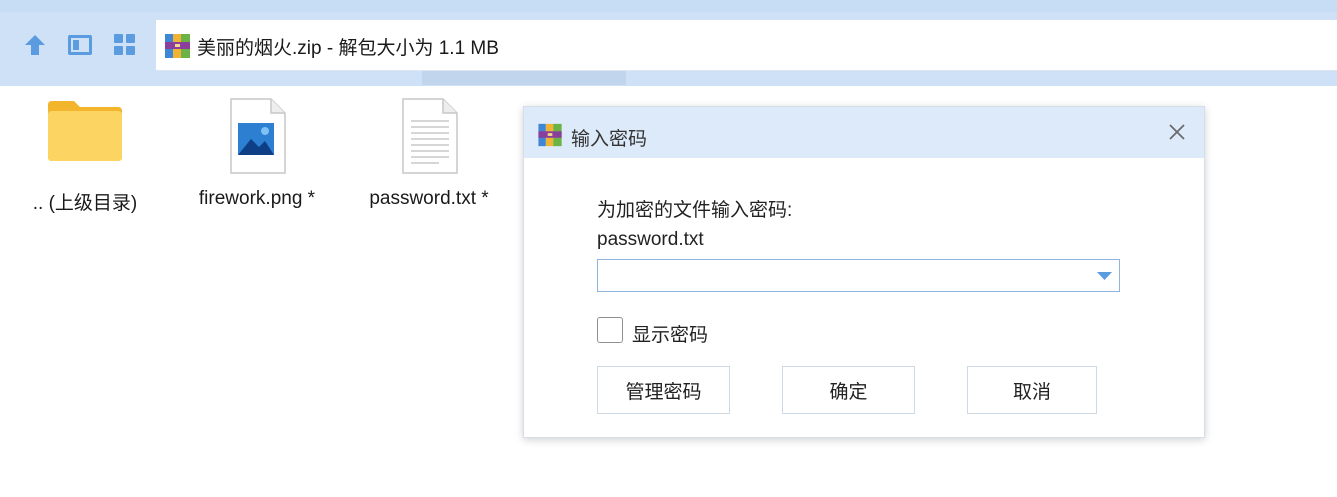 The height and width of the screenshot is (497, 1337). I want to click on list-item: firework.png *, so click(257, 153).